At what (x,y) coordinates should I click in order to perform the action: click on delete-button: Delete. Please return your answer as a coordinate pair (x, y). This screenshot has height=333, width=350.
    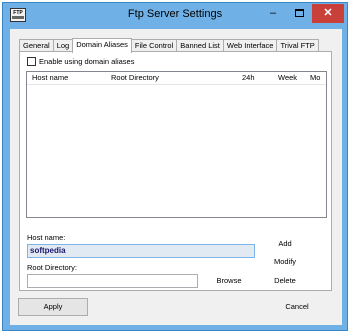
    Looking at the image, I should click on (285, 281).